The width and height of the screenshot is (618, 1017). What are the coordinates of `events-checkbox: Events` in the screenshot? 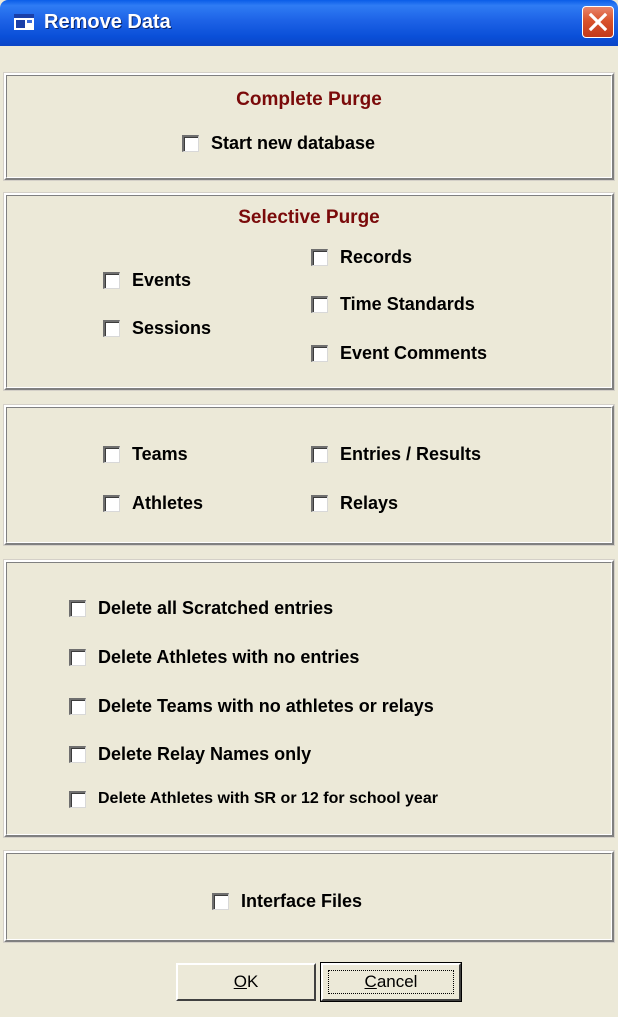 It's located at (147, 280).